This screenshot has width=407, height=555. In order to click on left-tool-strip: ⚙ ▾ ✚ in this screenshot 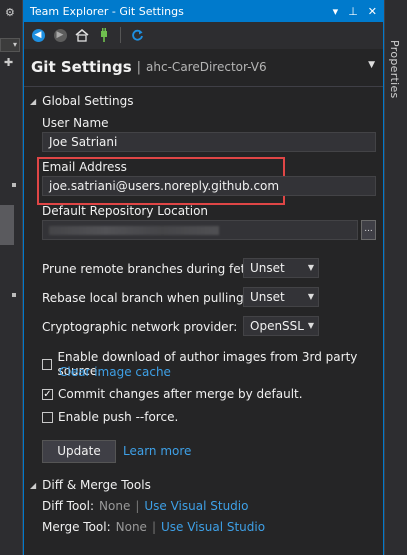, I will do `click(11, 277)`.